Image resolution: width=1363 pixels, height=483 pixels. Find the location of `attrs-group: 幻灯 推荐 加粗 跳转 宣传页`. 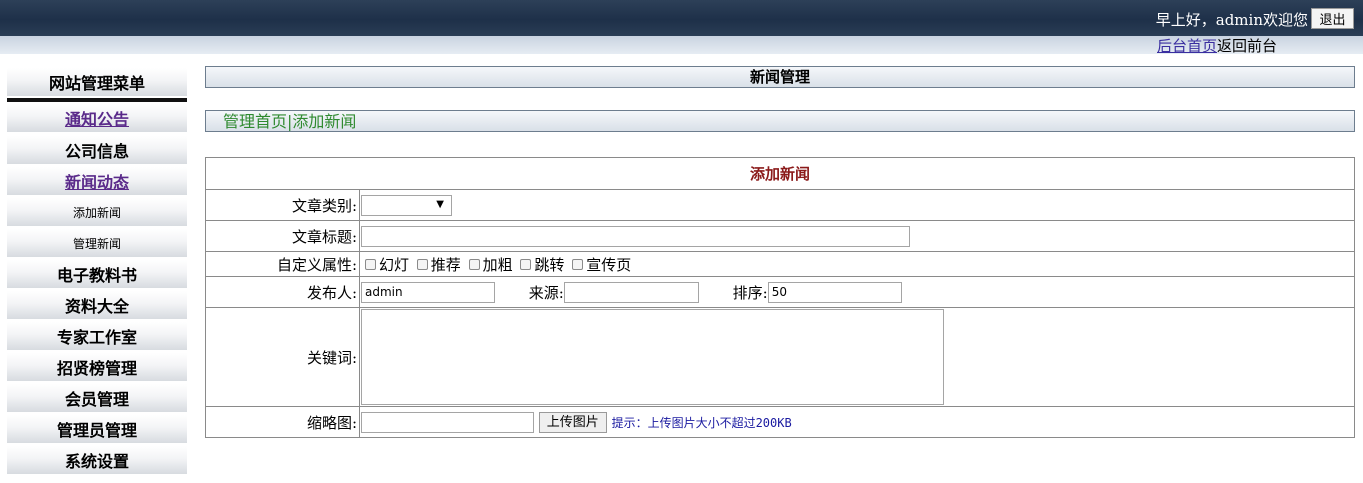

attrs-group: 幻灯 推荐 加粗 跳转 宣传页 is located at coordinates (857, 264).